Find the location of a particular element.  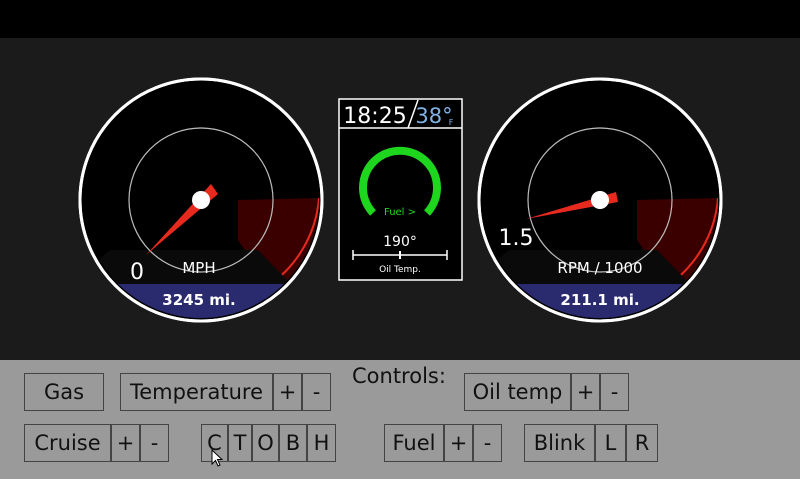

cruise-minus-button: - is located at coordinates (154, 443).